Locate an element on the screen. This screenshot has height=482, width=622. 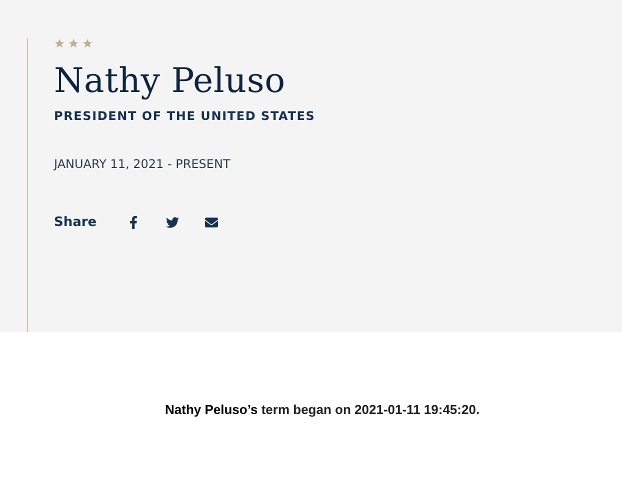
office-title: PRESIDENT OF THE UNITED STATES is located at coordinates (185, 116).